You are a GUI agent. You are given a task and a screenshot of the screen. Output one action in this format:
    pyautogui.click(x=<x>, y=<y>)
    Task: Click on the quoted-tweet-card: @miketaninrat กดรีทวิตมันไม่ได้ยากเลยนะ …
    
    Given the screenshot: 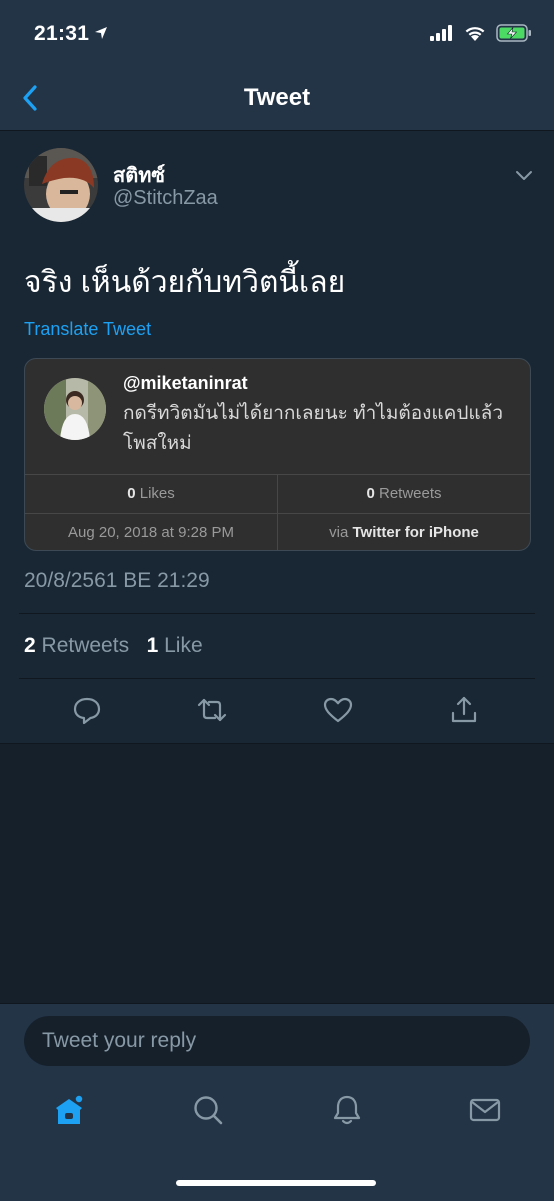 What is the action you would take?
    pyautogui.click(x=277, y=454)
    